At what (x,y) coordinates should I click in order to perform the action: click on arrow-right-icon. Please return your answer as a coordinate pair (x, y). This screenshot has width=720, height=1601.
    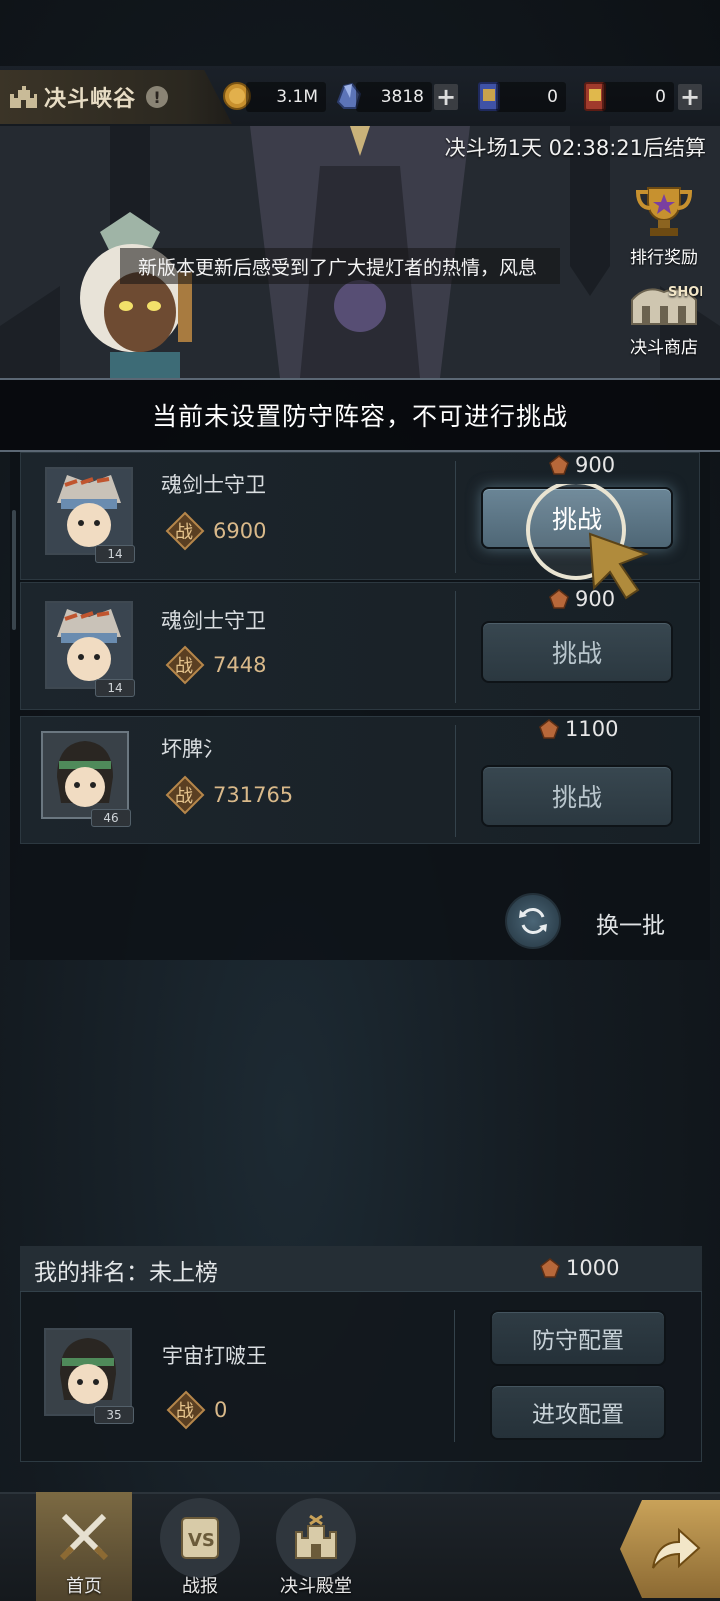
    Looking at the image, I should click on (676, 1548).